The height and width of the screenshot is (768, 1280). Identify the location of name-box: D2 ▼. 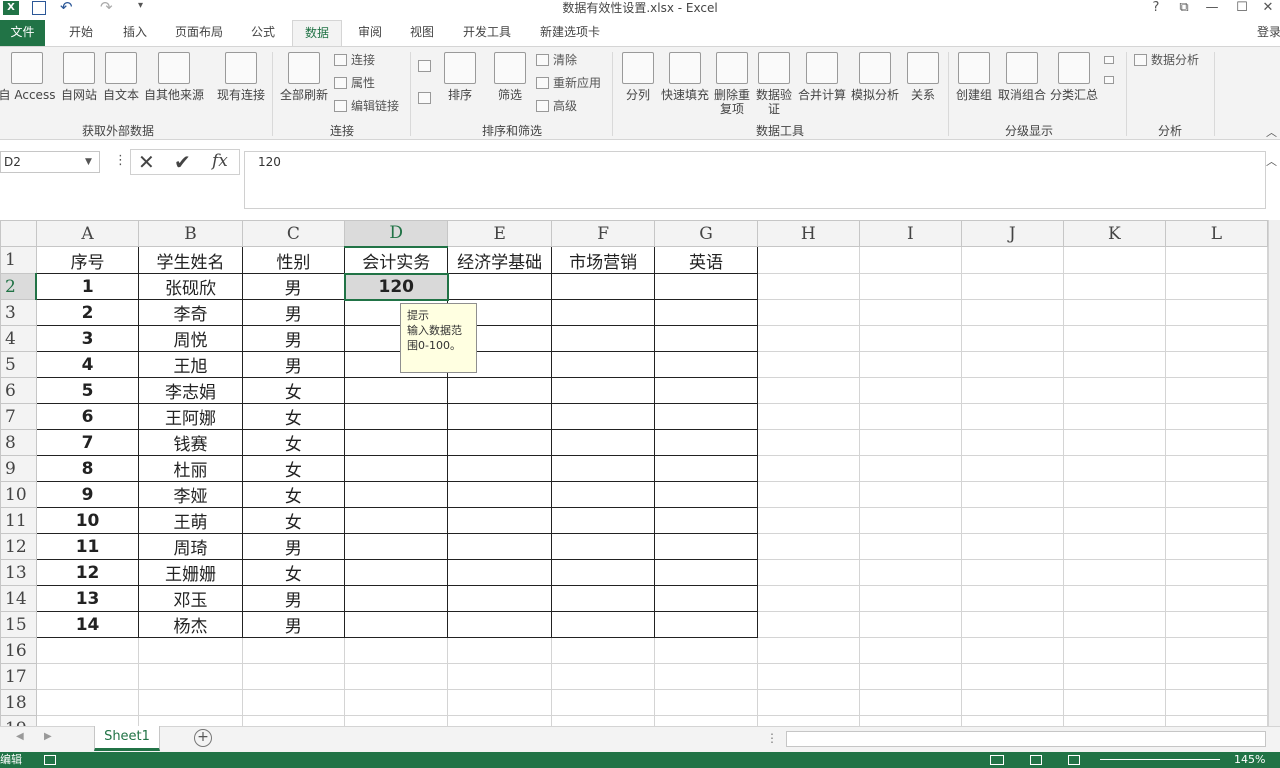
(50, 162).